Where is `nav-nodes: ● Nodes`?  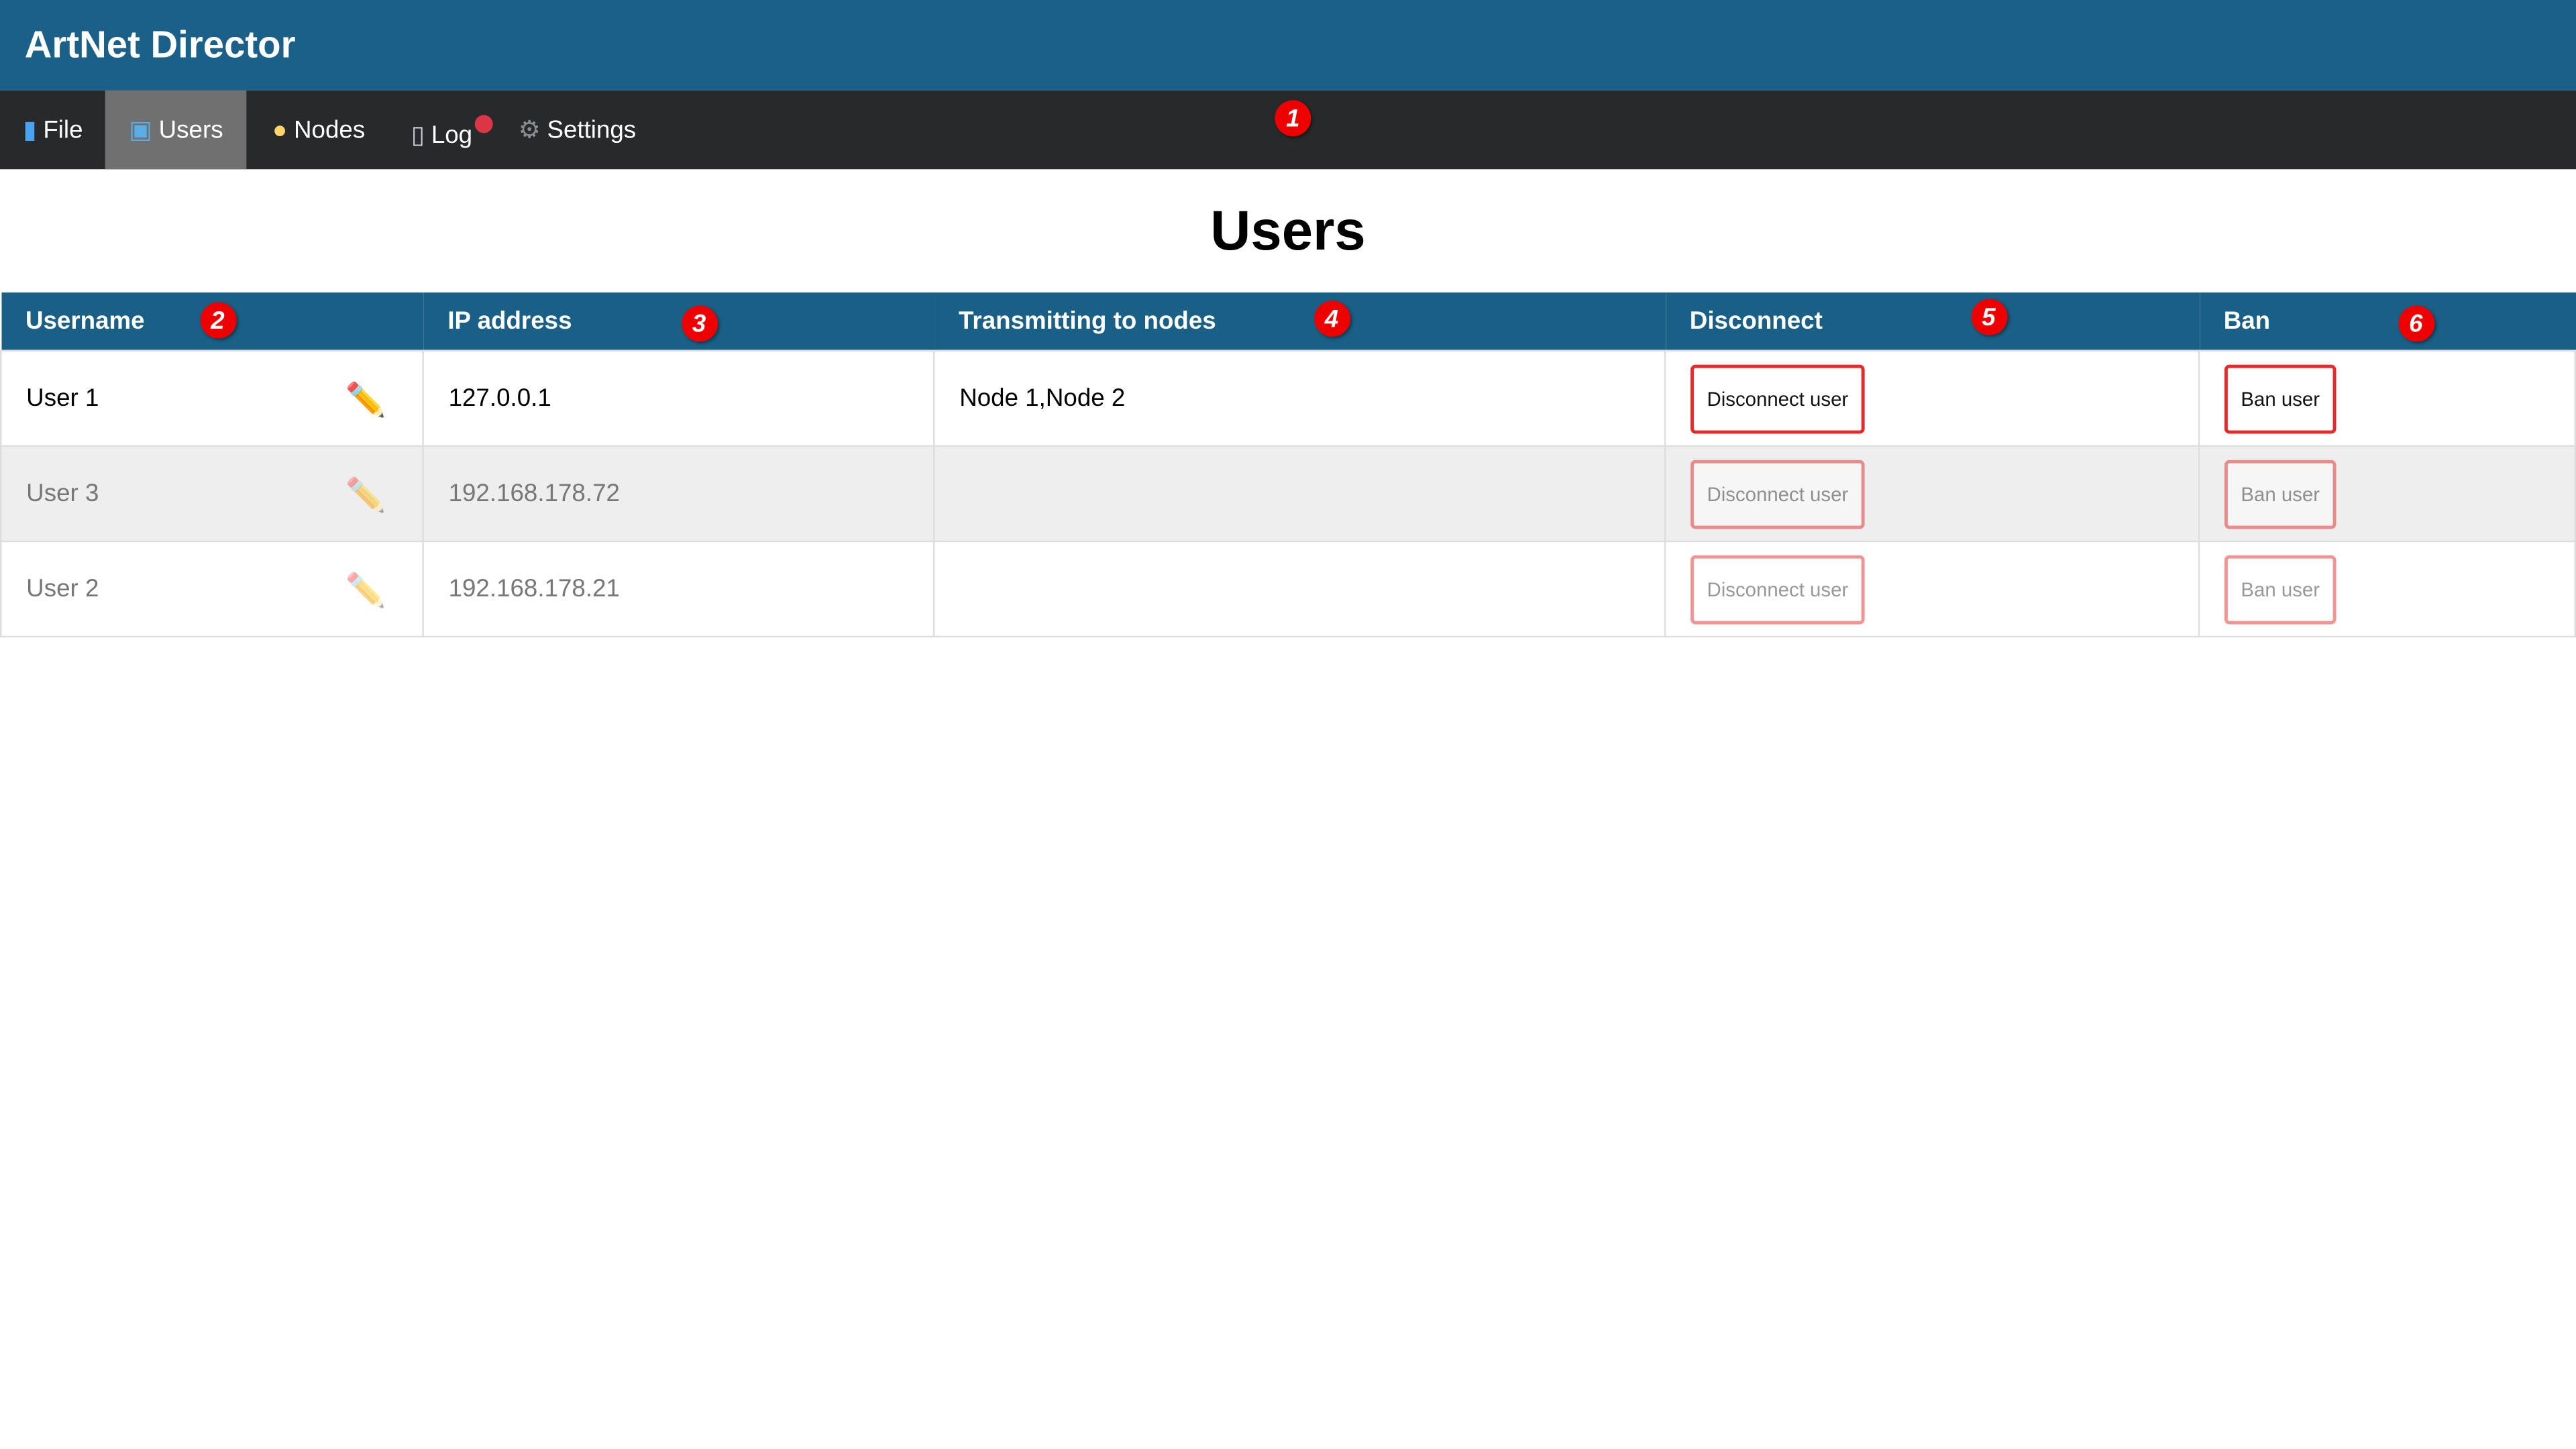
nav-nodes: ● Nodes is located at coordinates (317, 130).